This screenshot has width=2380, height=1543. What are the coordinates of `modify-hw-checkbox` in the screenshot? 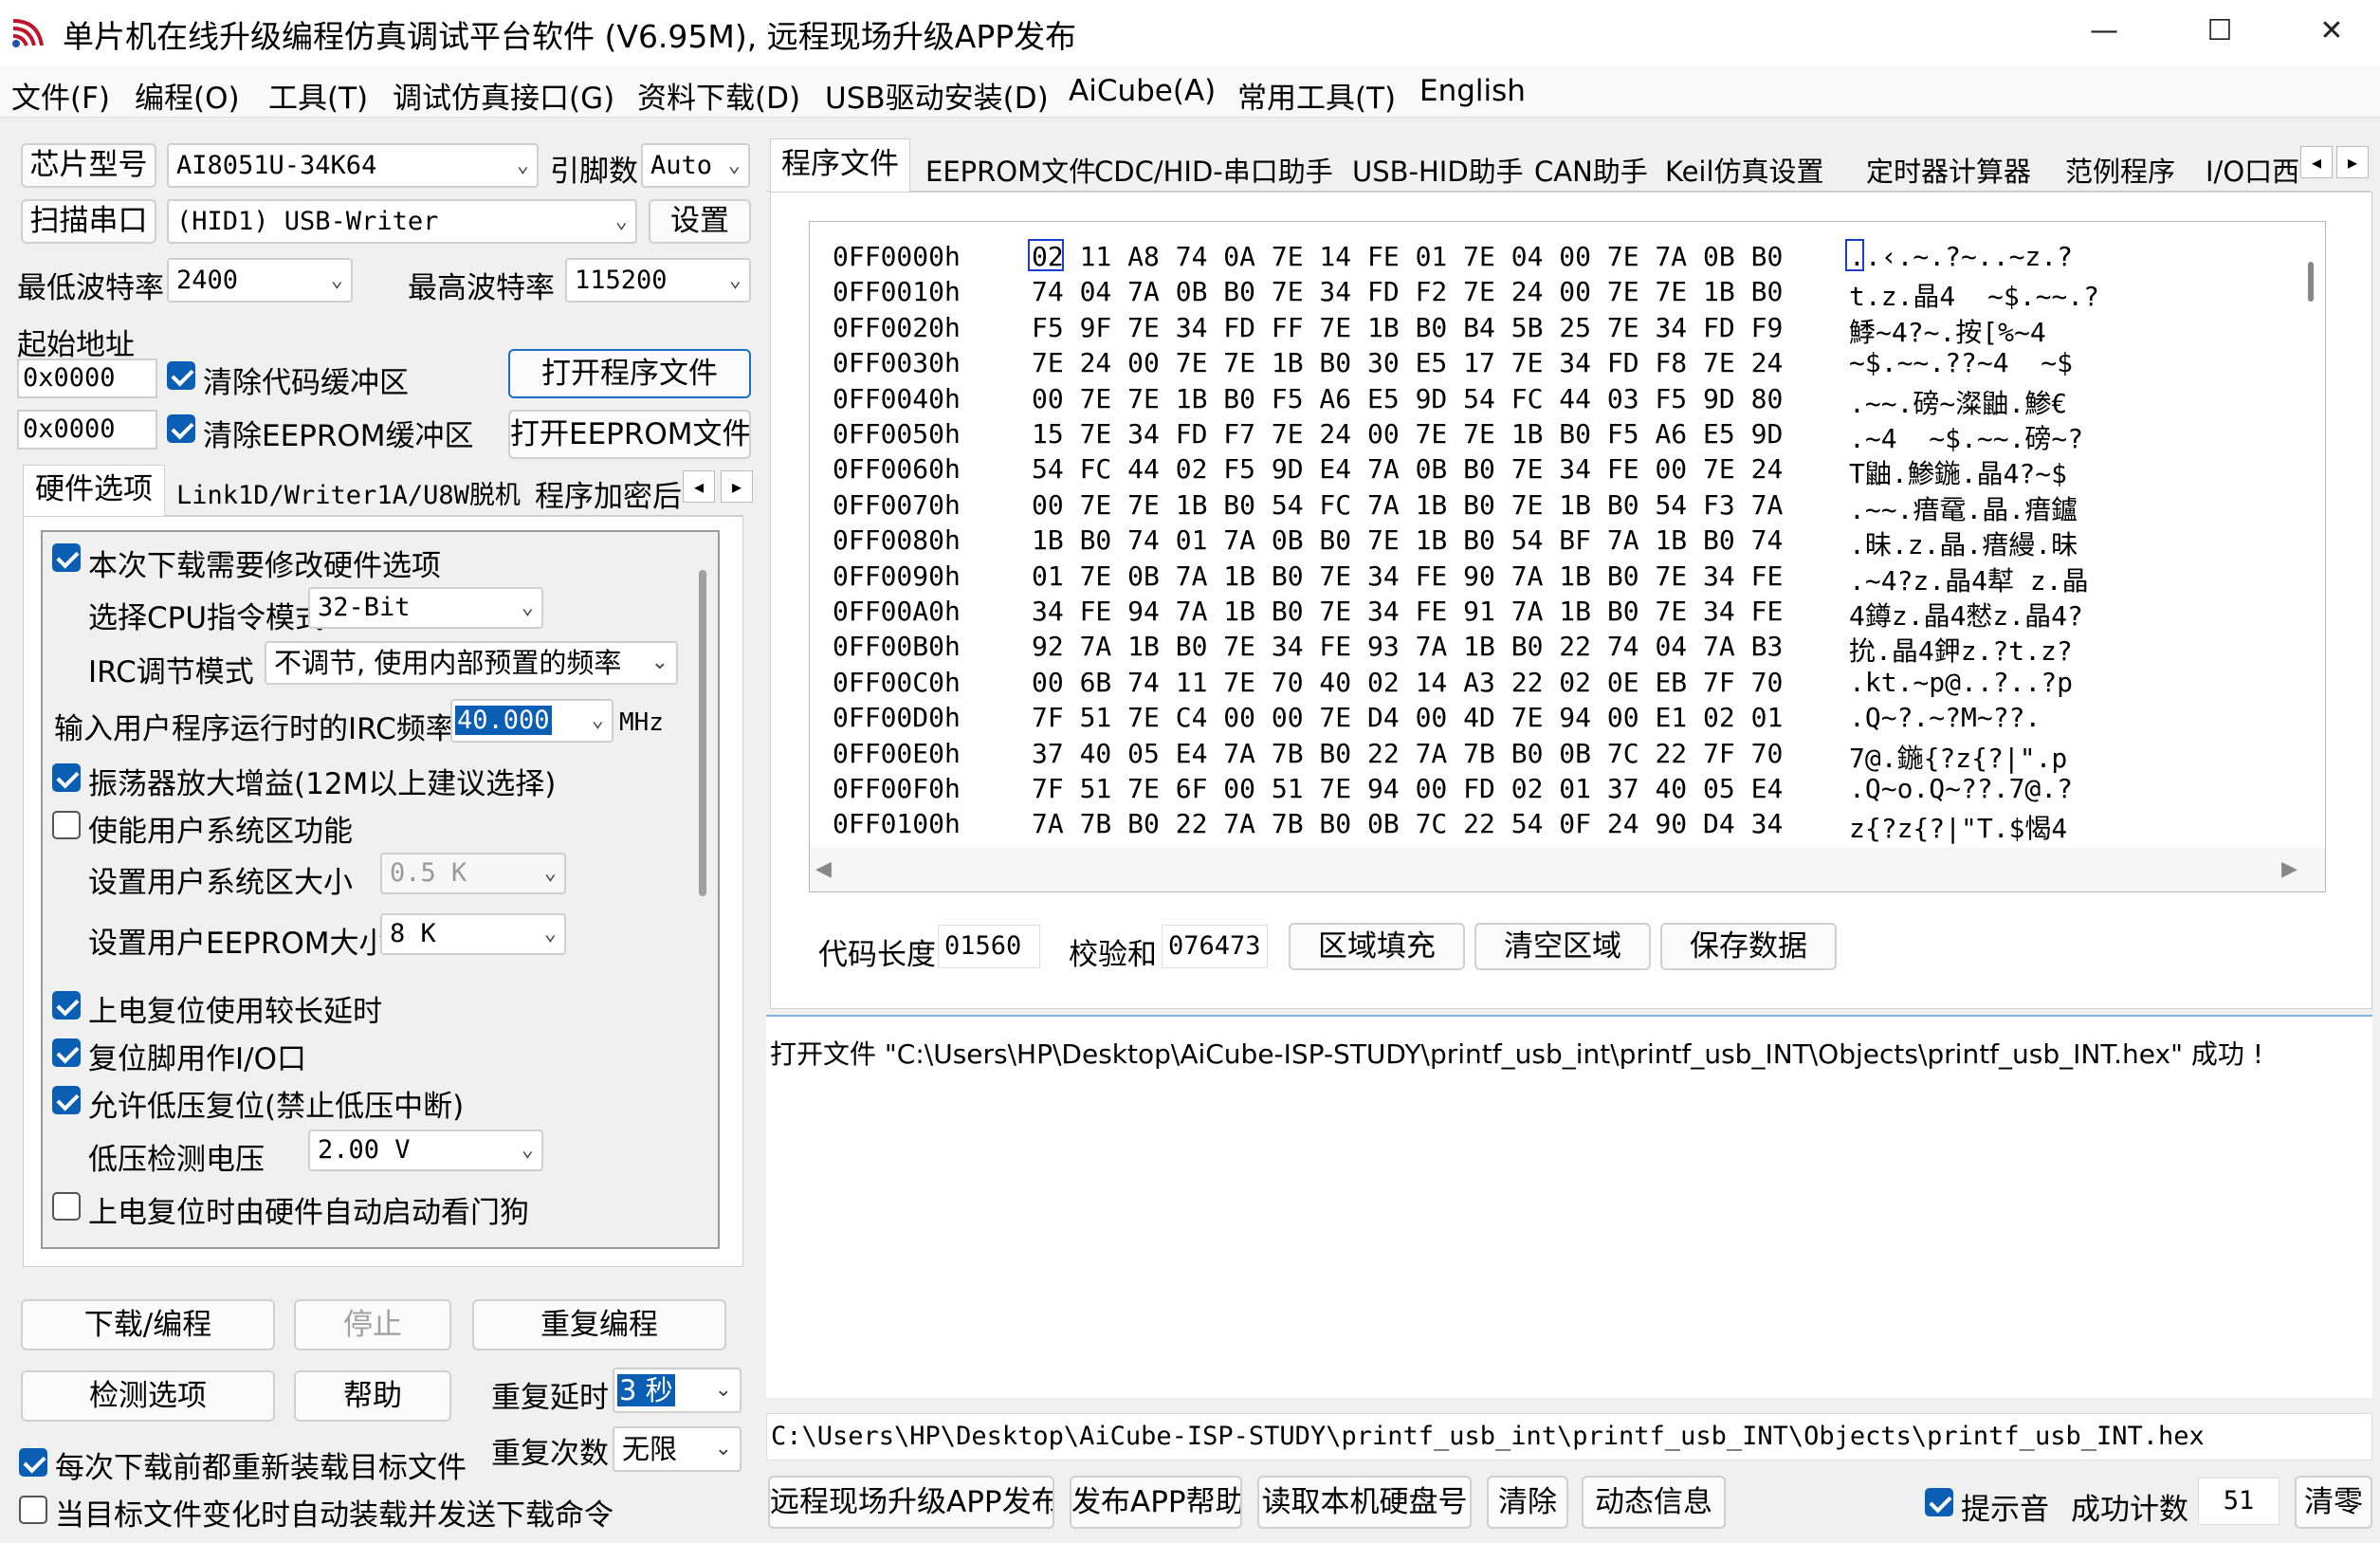 It's located at (67, 557).